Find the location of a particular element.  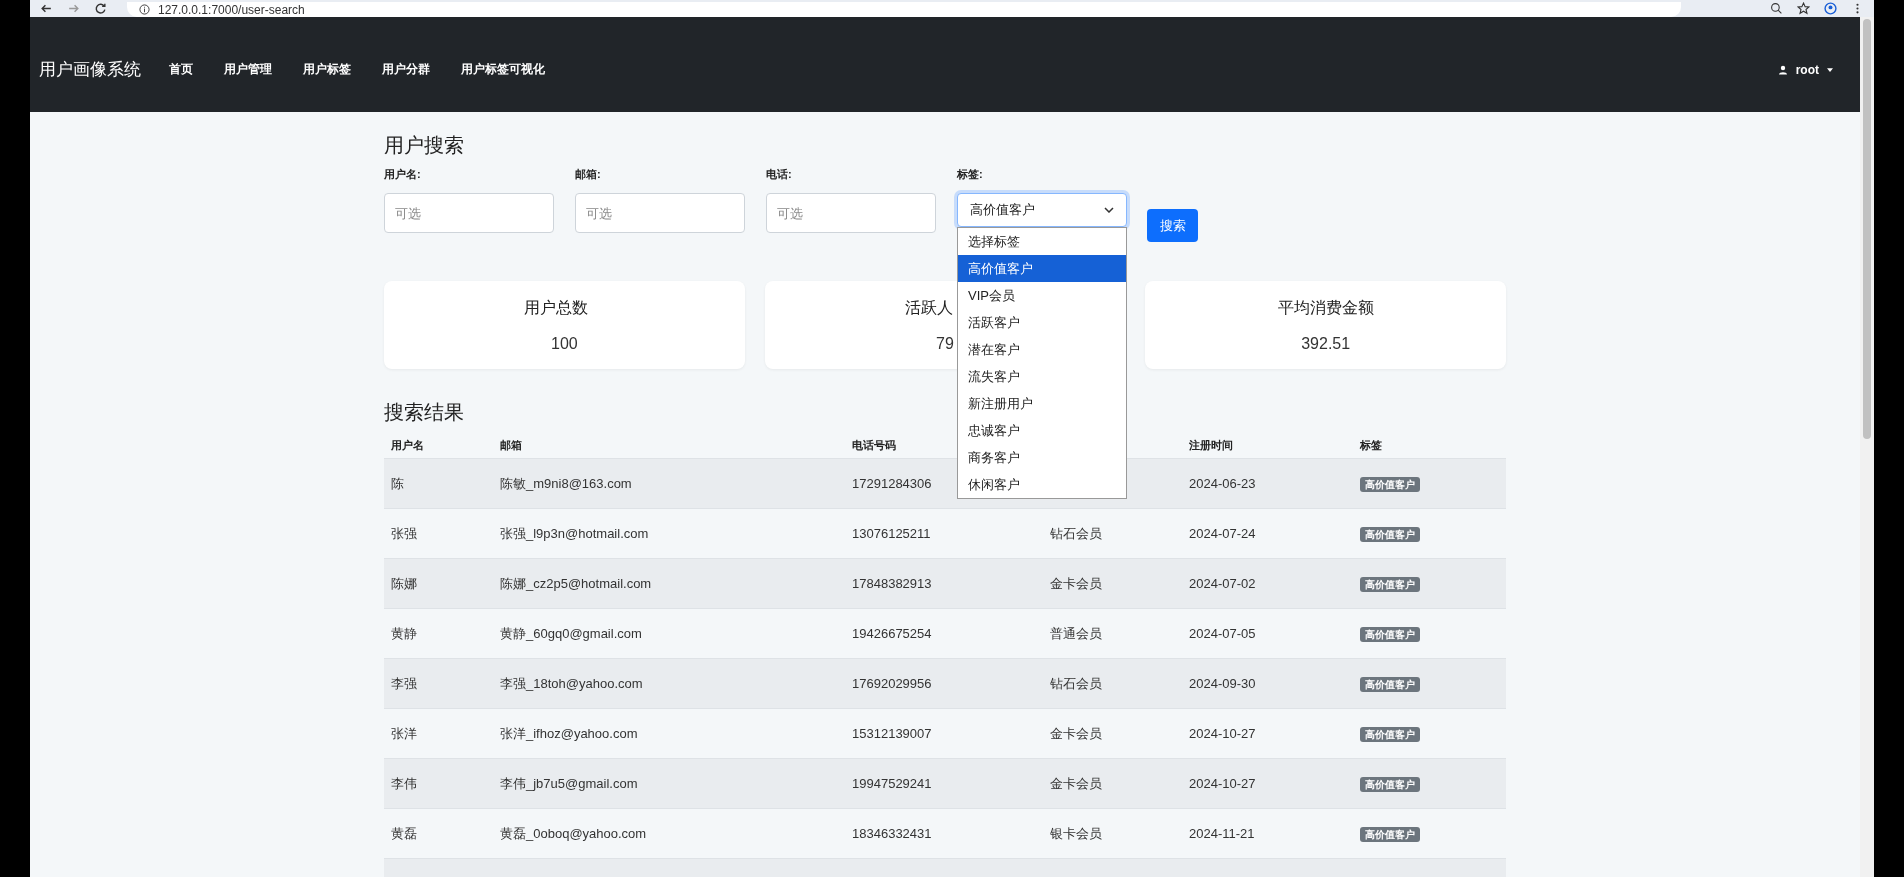

table-cell: 19947529241 is located at coordinates (892, 783).